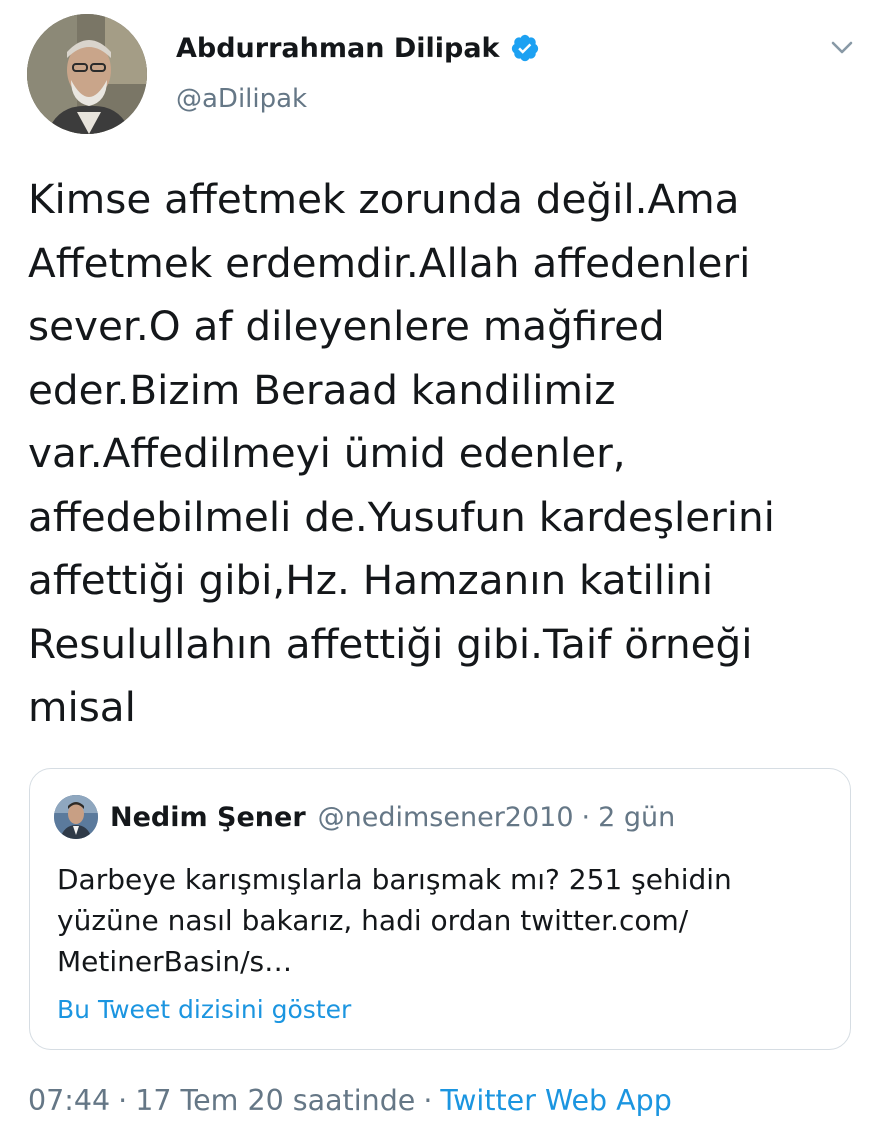 The width and height of the screenshot is (880, 1142). What do you see at coordinates (208, 817) in the screenshot?
I see `quoted-author-name: Nedim Şener` at bounding box center [208, 817].